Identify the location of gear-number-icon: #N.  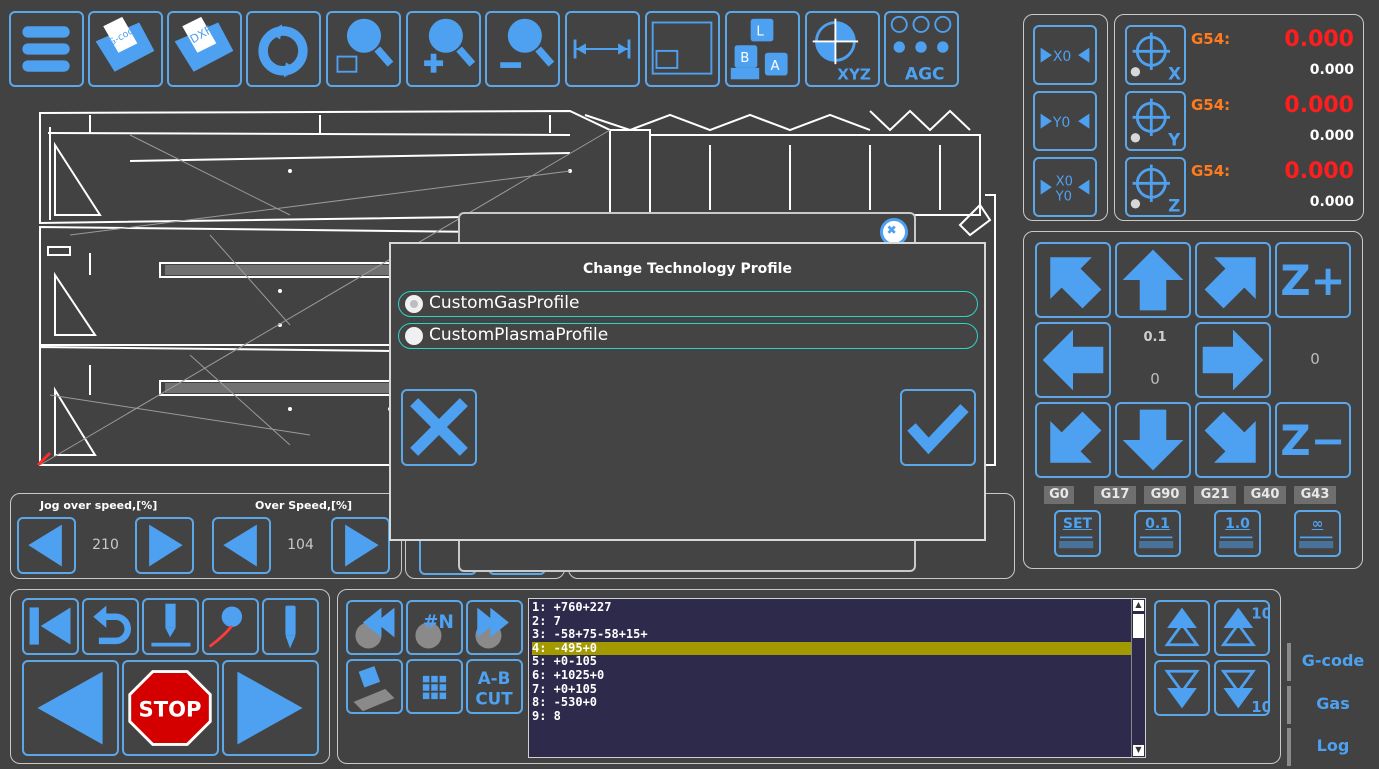
(434, 630).